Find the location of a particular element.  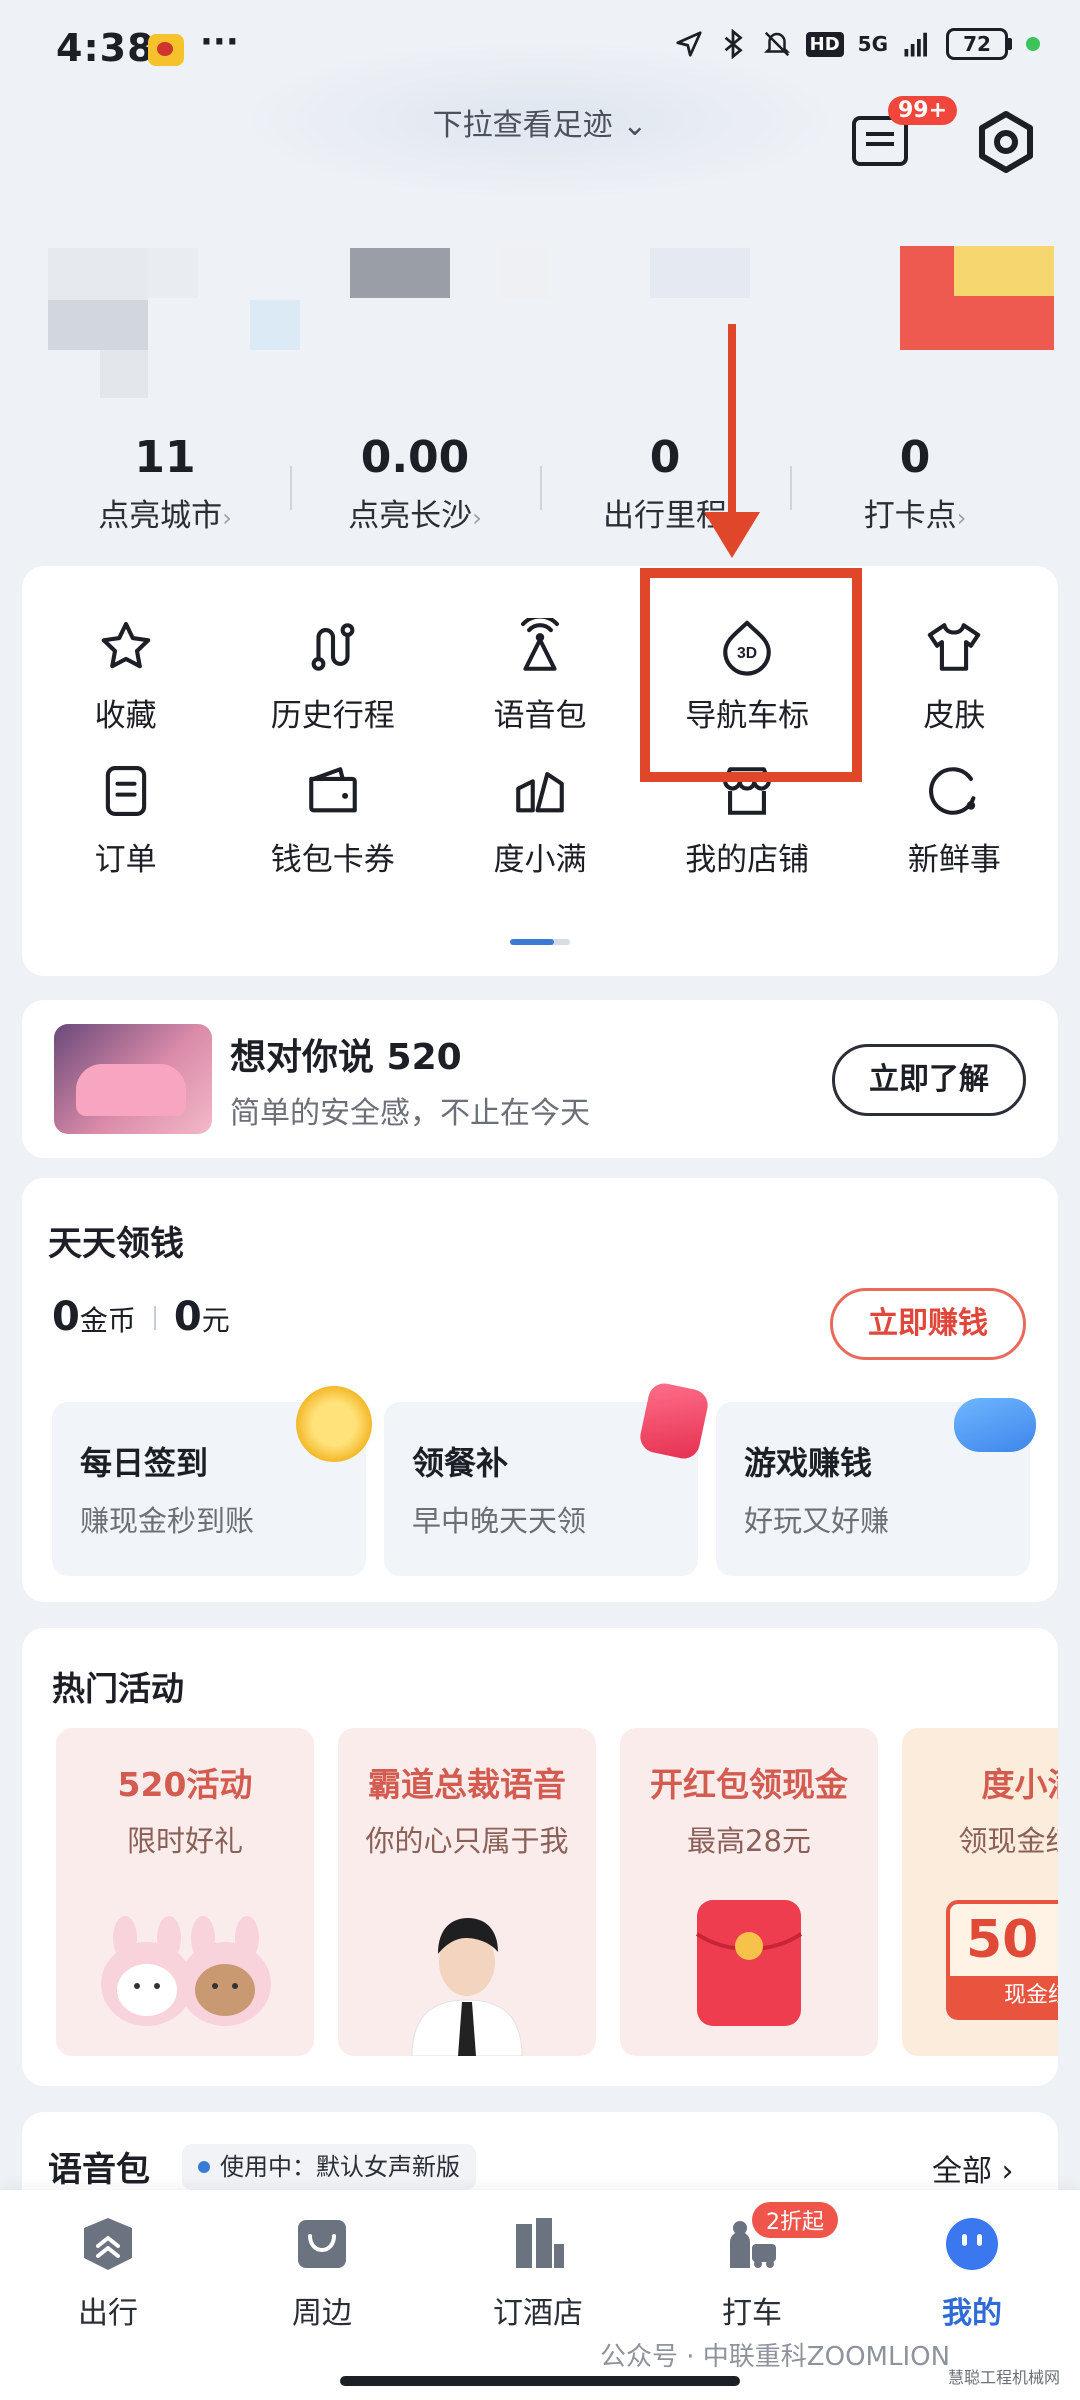

daily-earn-title: 天天领钱 is located at coordinates (116, 1244).